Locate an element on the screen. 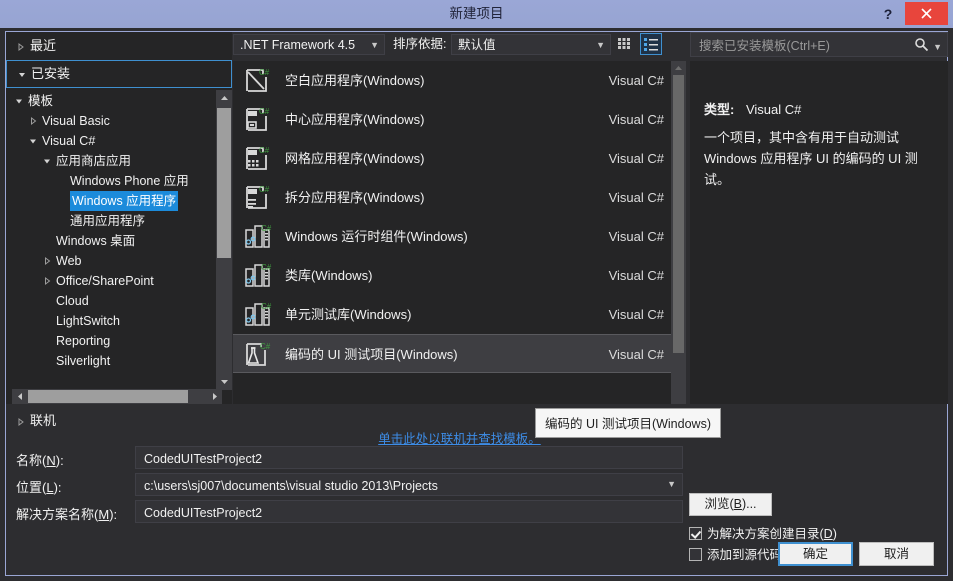 The height and width of the screenshot is (581, 953). search-box: ▼ is located at coordinates (819, 45).